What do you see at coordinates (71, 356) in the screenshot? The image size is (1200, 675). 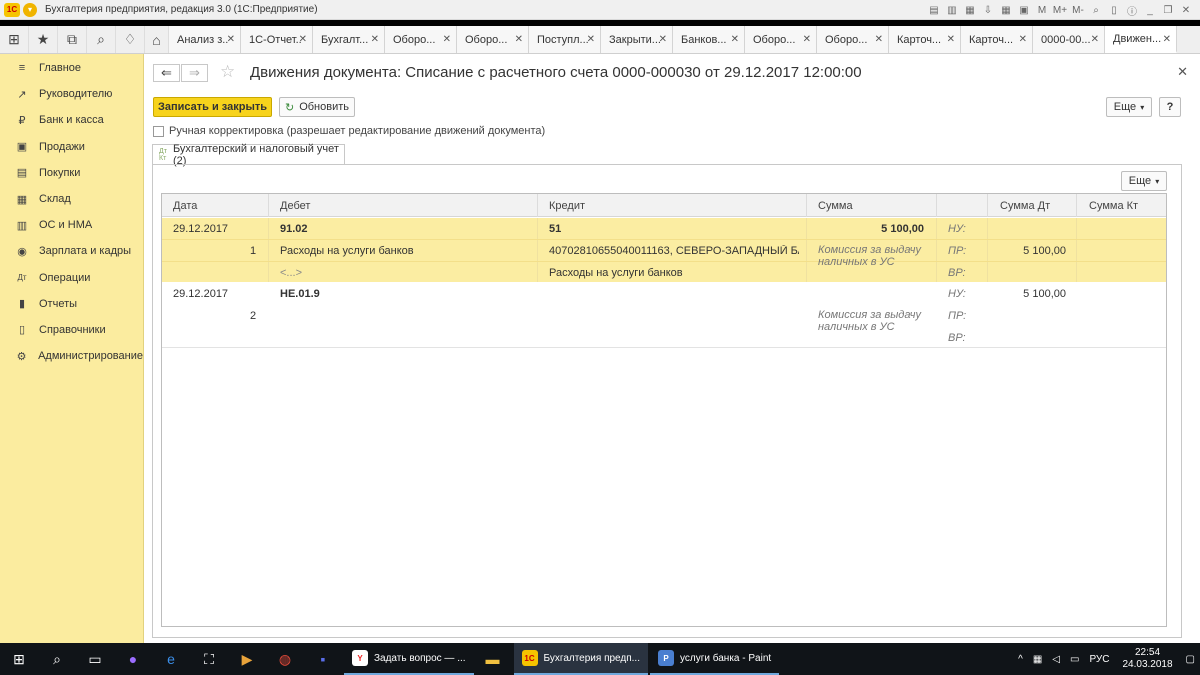 I see `sidebar-item-admin: ⚙ Администрирование` at bounding box center [71, 356].